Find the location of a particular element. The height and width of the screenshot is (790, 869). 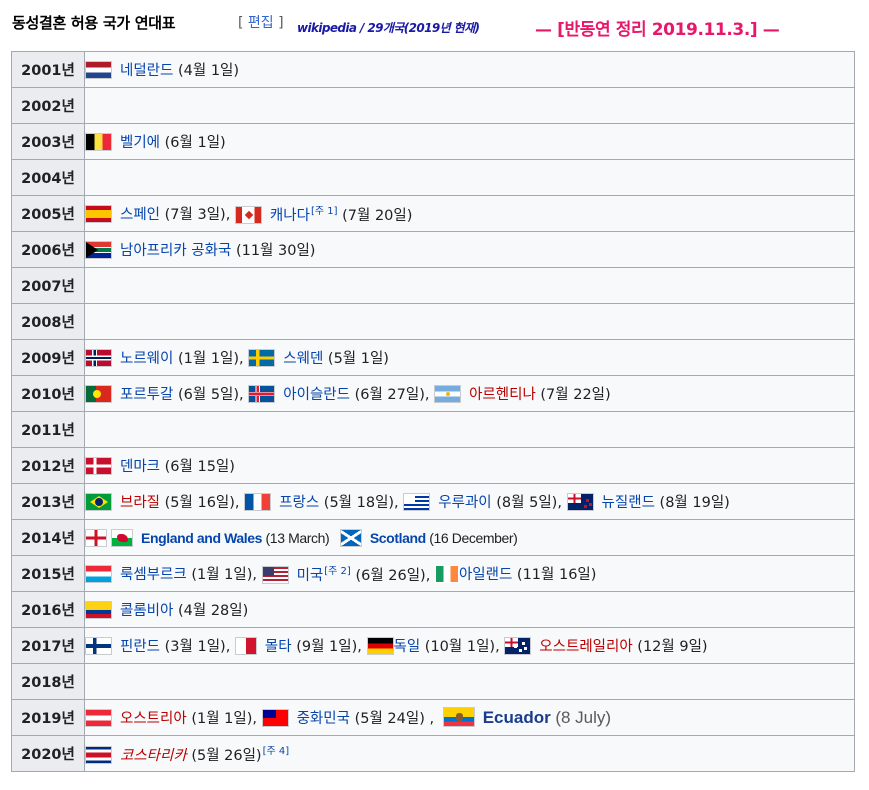

legalization-date: (11월 30일) is located at coordinates (275, 251).